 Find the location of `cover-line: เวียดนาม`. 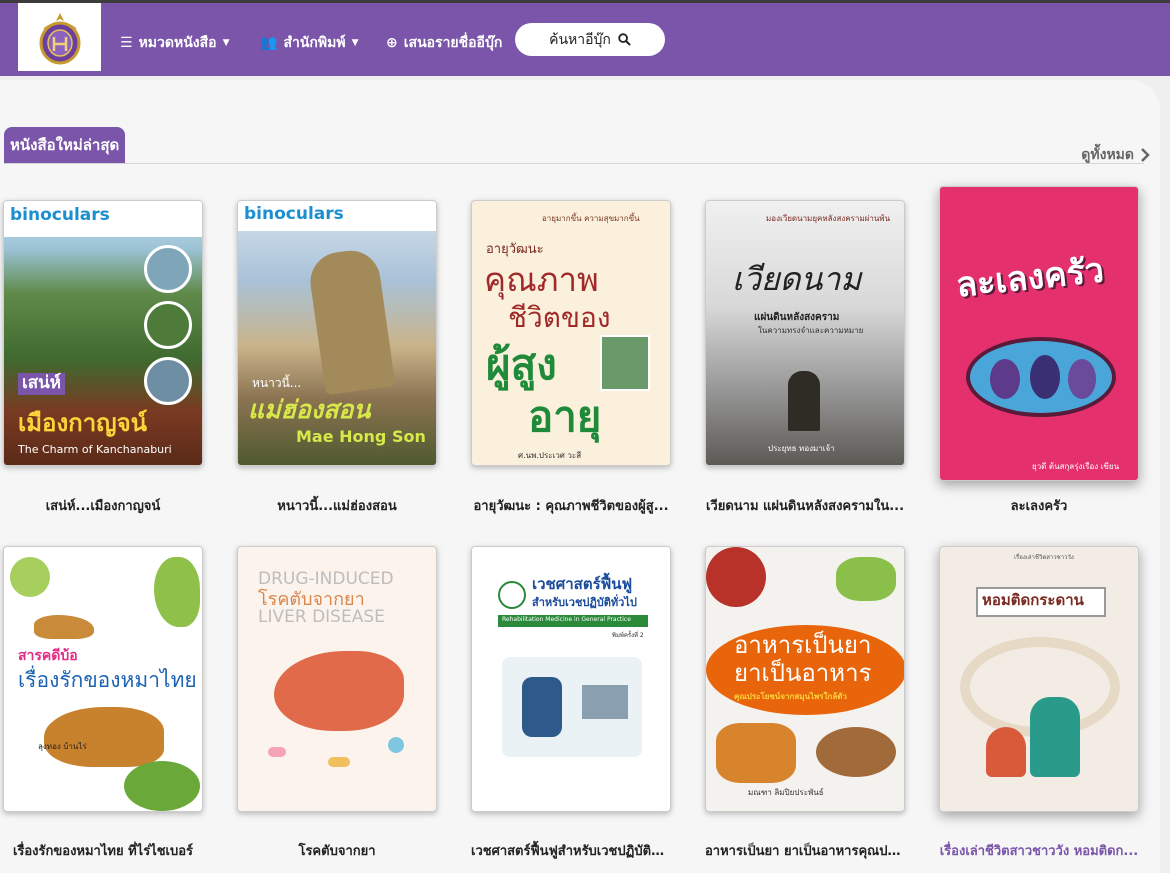

cover-line: เวียดนาม is located at coordinates (797, 279).